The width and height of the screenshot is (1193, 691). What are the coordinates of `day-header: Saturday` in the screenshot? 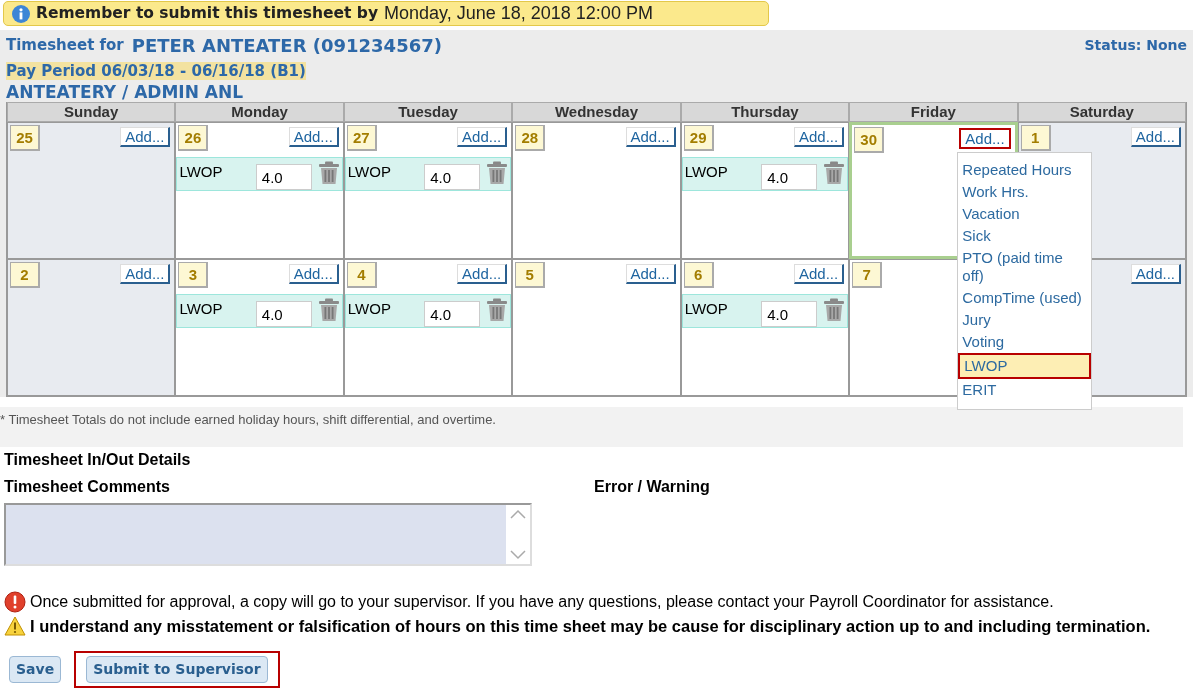 It's located at (1101, 112).